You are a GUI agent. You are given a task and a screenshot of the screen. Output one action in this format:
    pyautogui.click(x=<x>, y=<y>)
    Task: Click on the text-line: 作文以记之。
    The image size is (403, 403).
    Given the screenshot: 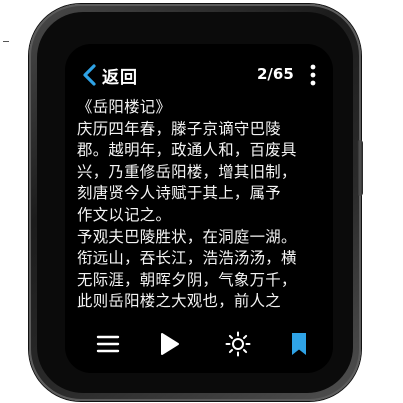 What is the action you would take?
    pyautogui.click(x=124, y=214)
    